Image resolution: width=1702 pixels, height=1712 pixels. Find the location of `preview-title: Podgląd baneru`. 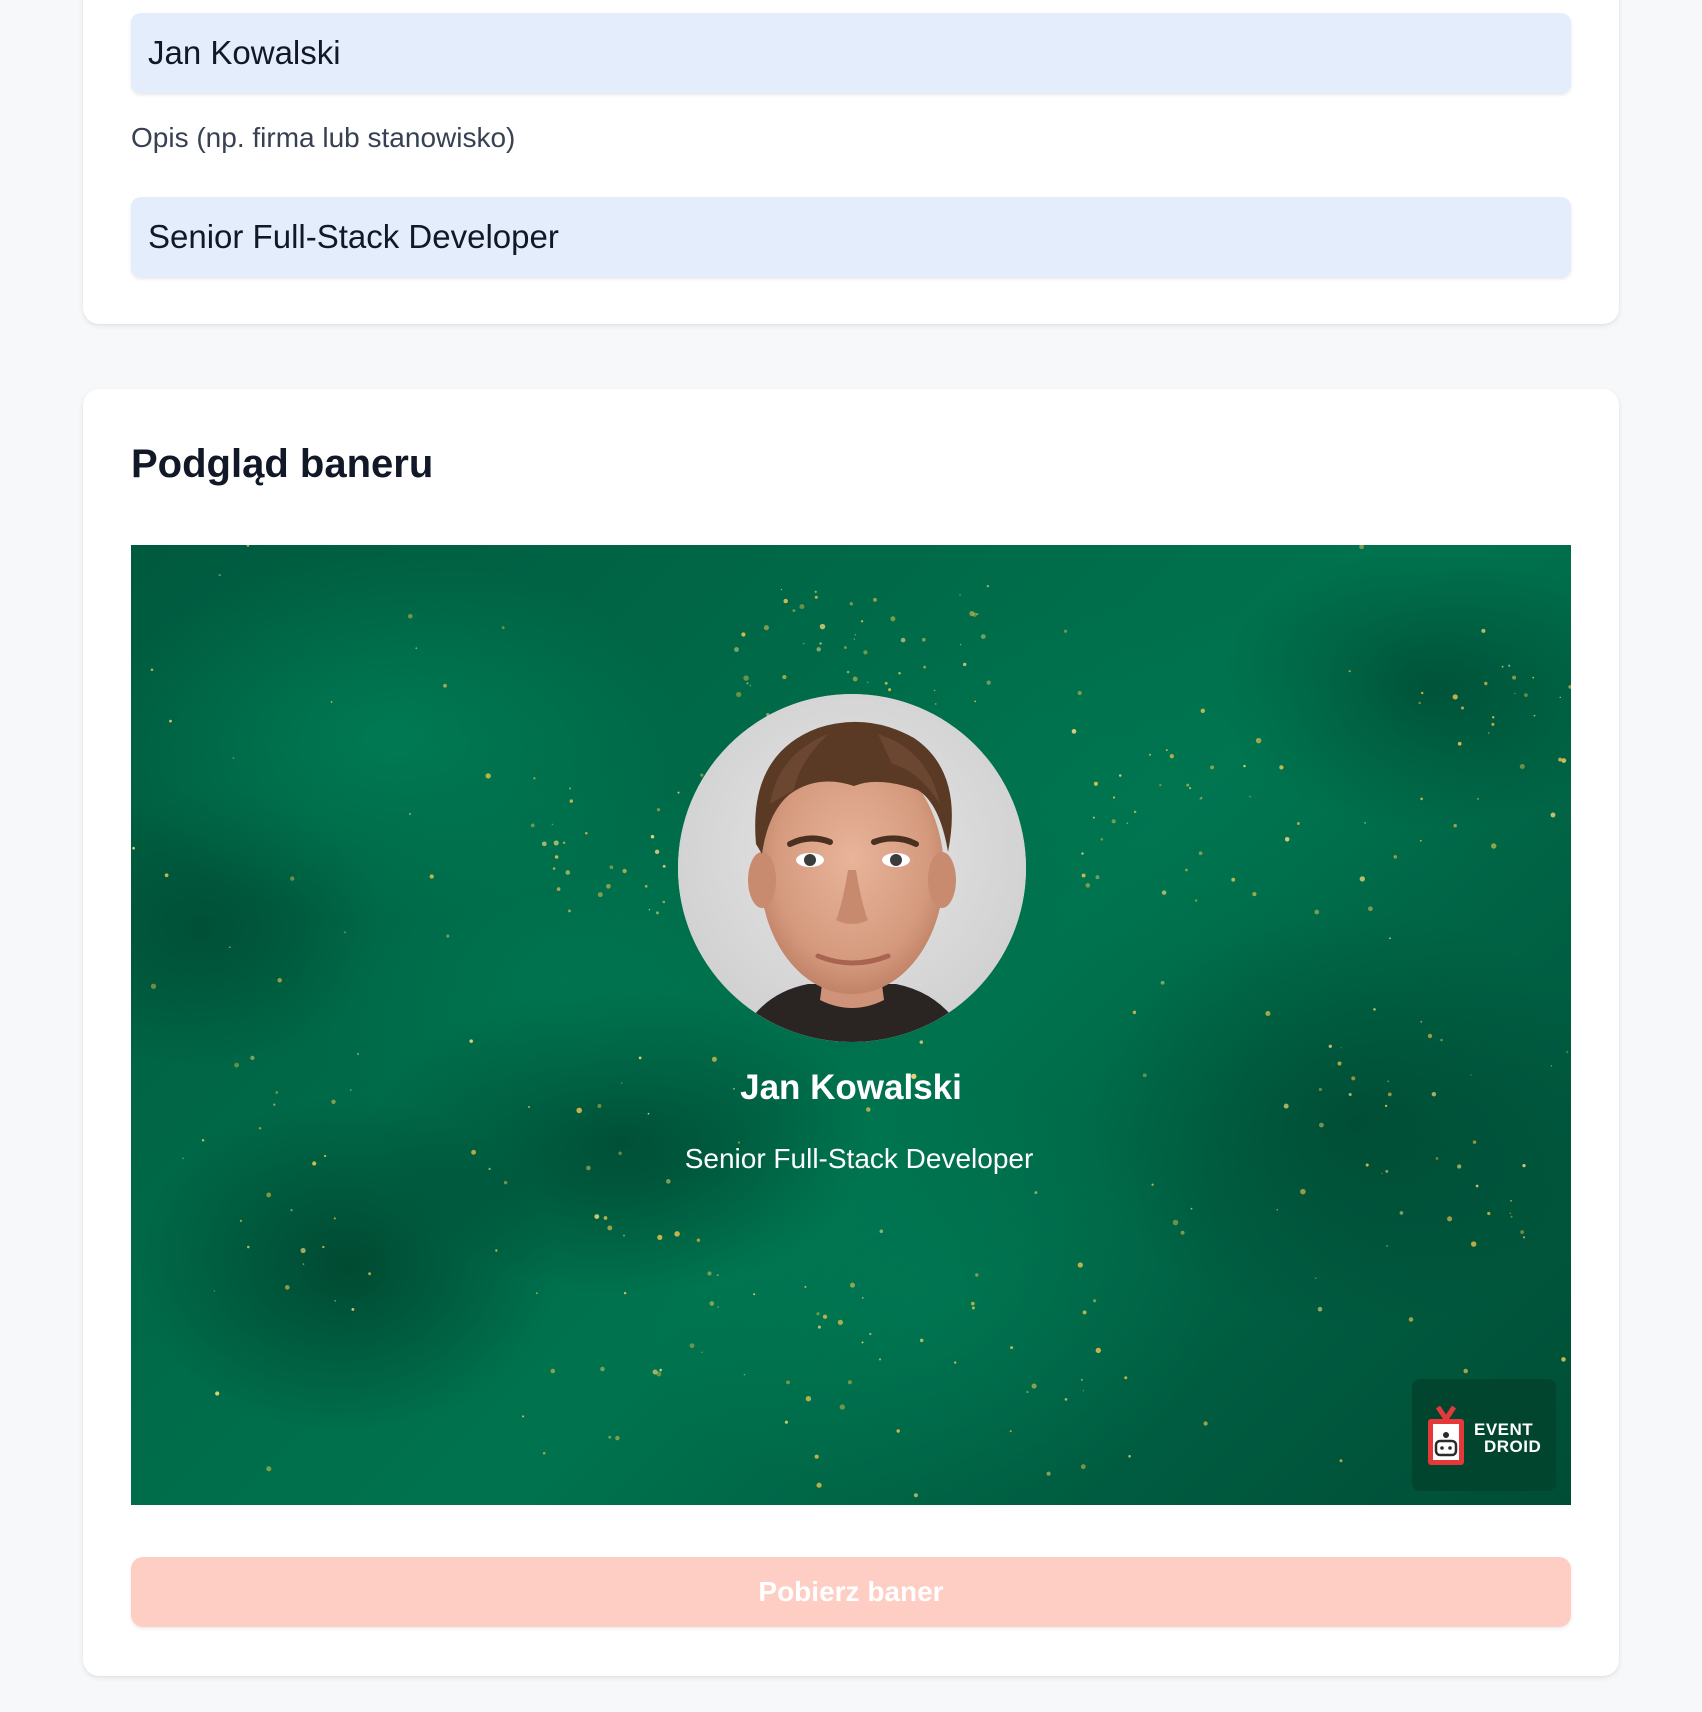

preview-title: Podgląd baneru is located at coordinates (282, 464).